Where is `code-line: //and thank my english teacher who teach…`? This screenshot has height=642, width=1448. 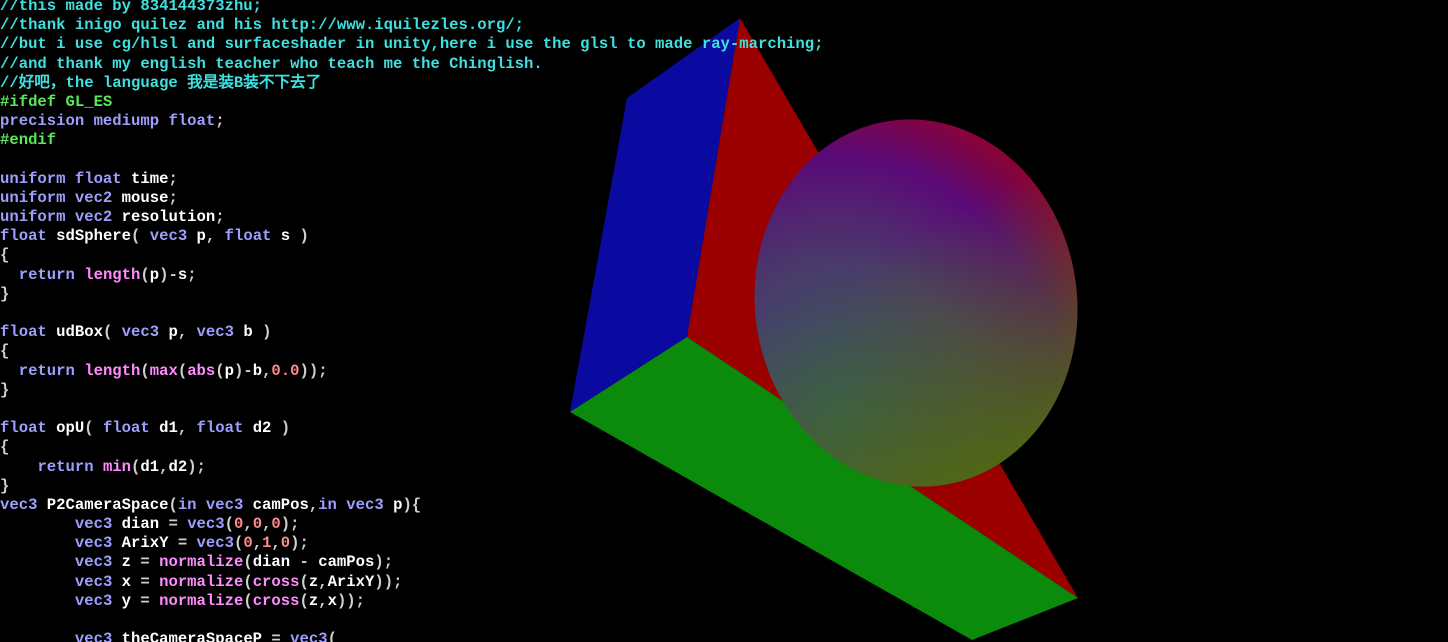 code-line: //and thank my english teacher who teach… is located at coordinates (411, 64).